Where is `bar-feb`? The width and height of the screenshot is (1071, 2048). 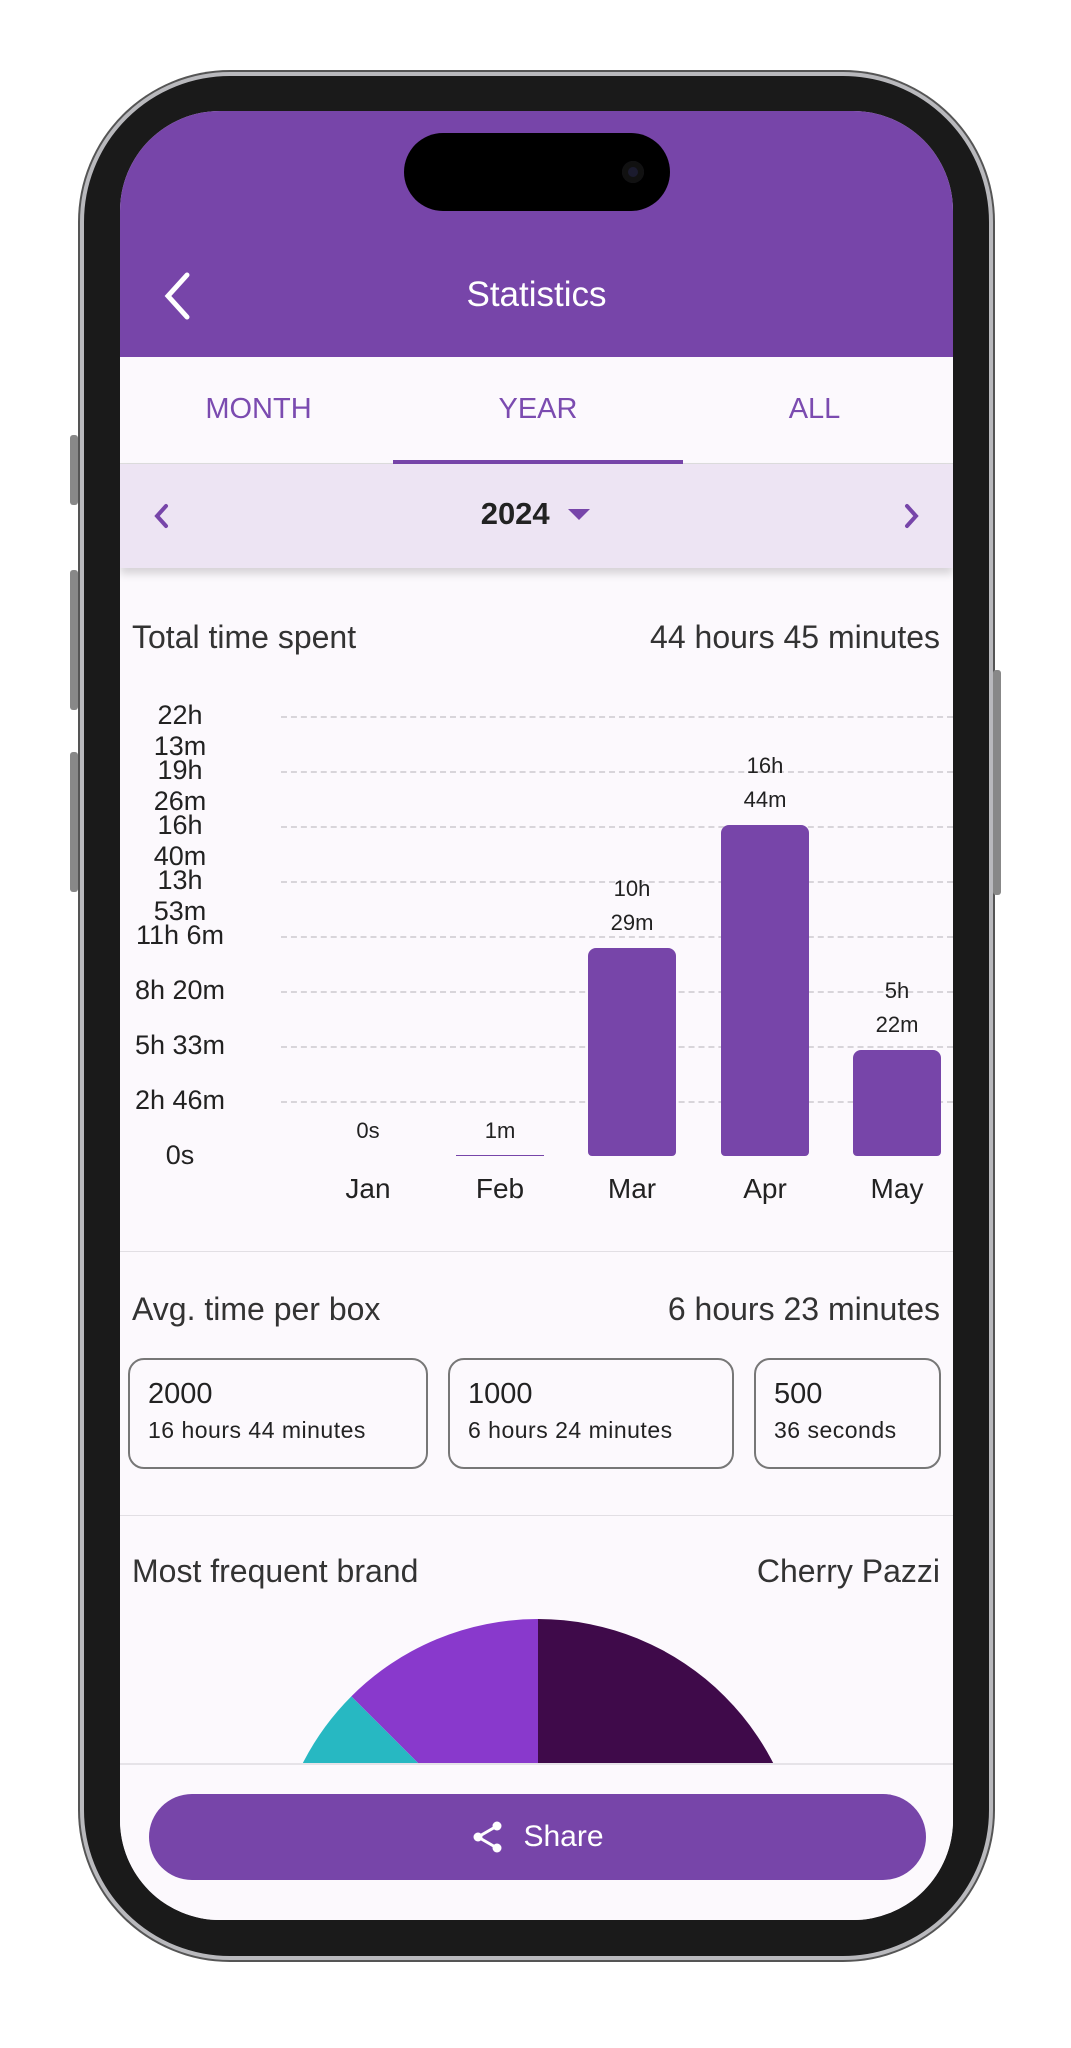
bar-feb is located at coordinates (500, 1155).